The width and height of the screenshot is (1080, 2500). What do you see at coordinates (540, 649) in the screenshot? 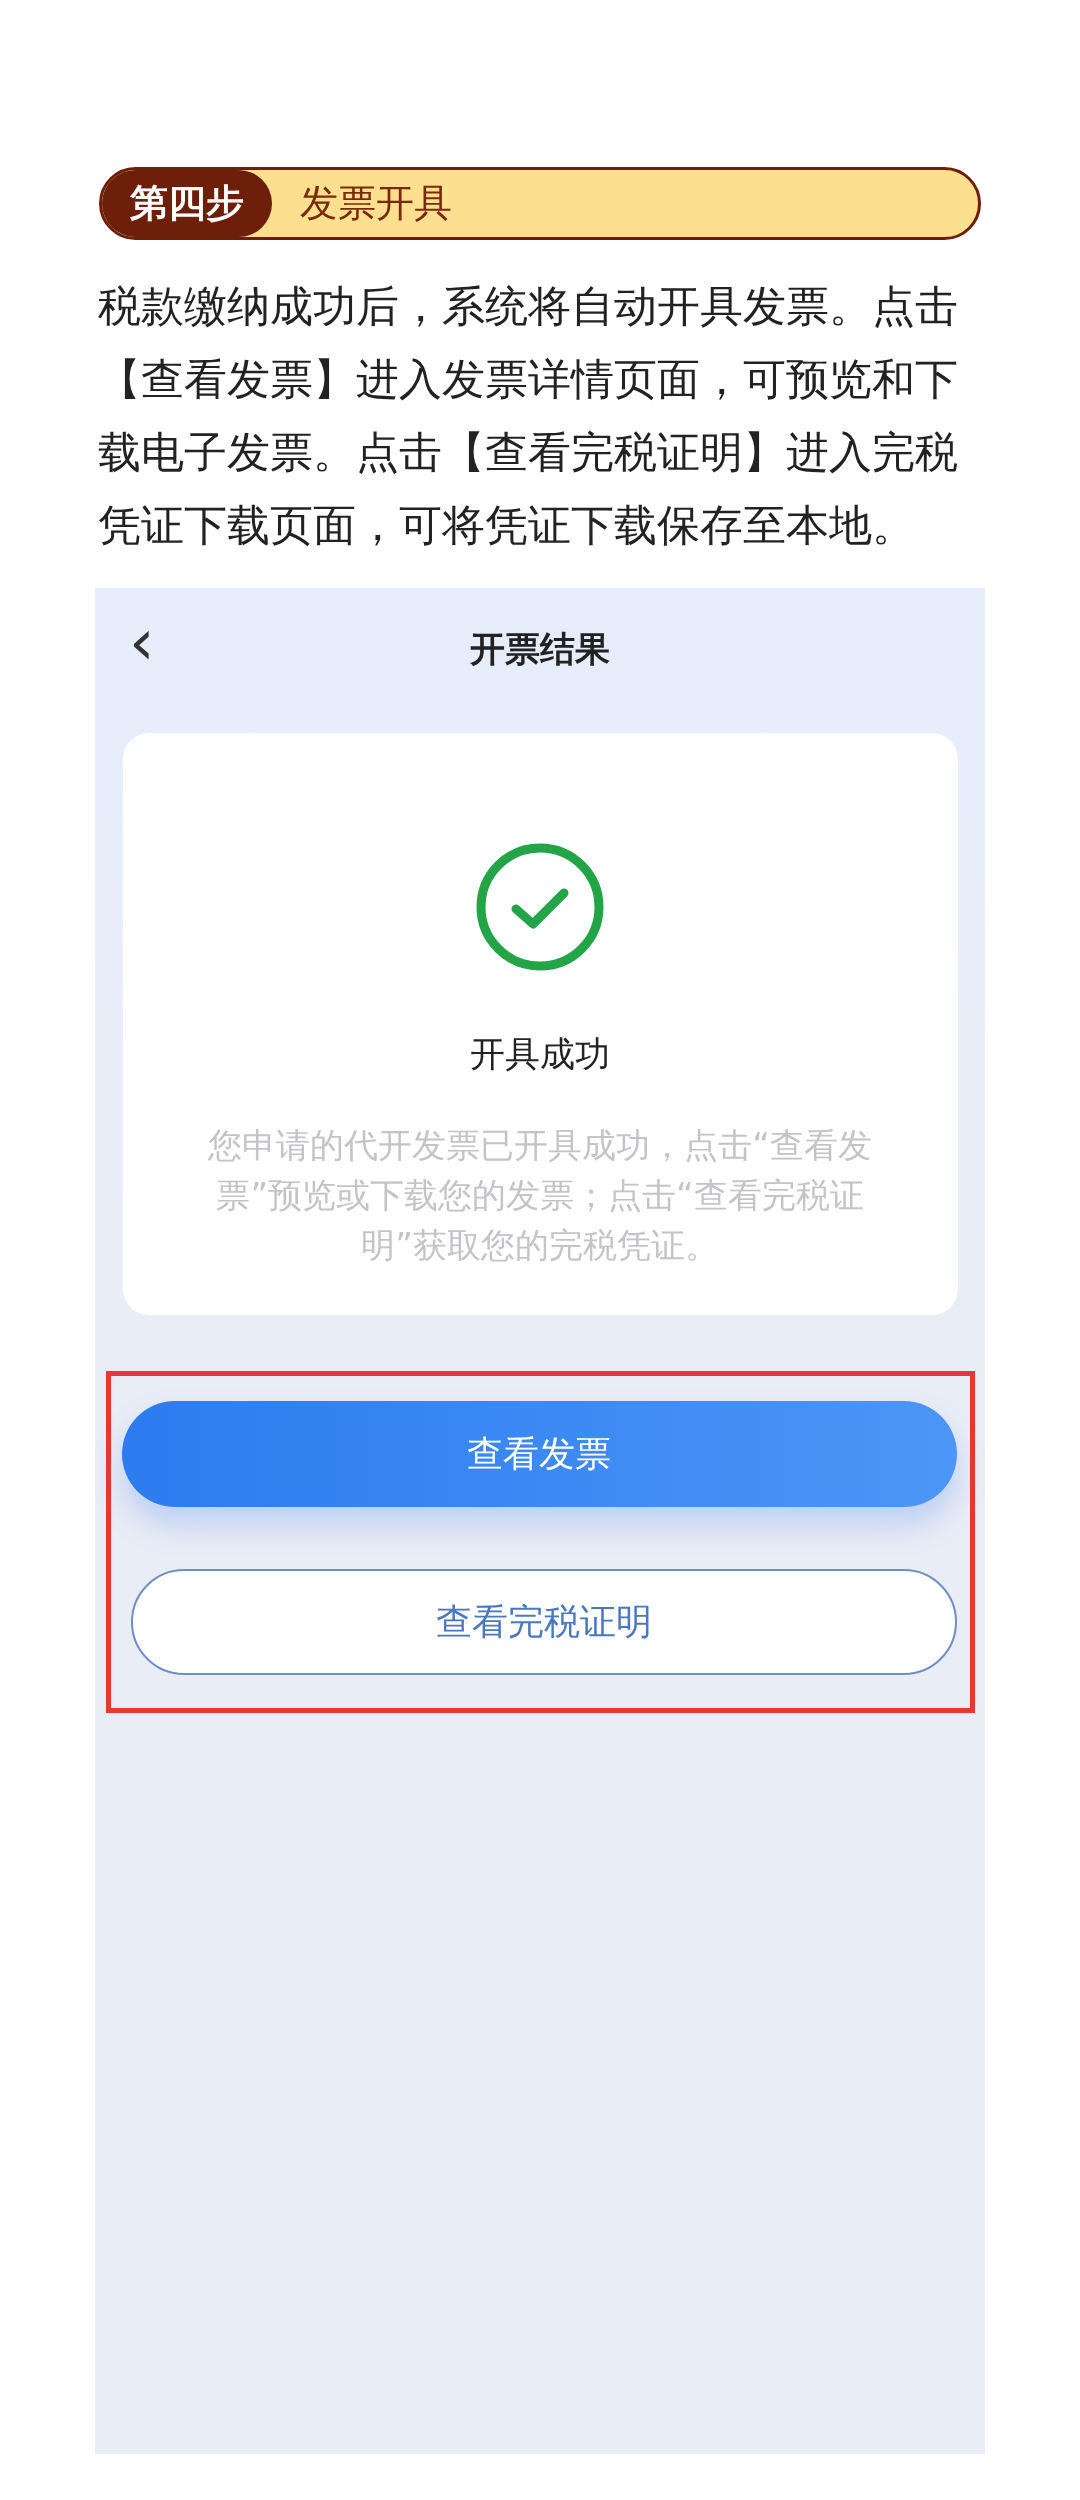
I see `page-title: 开票结果` at bounding box center [540, 649].